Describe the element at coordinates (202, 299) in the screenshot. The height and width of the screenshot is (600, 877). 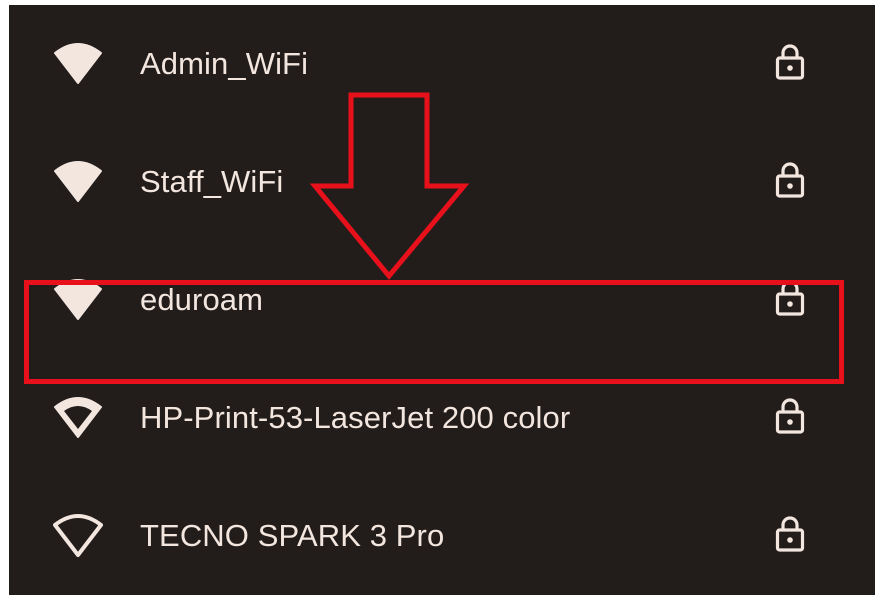
I see `network-ssid: eduroam` at that location.